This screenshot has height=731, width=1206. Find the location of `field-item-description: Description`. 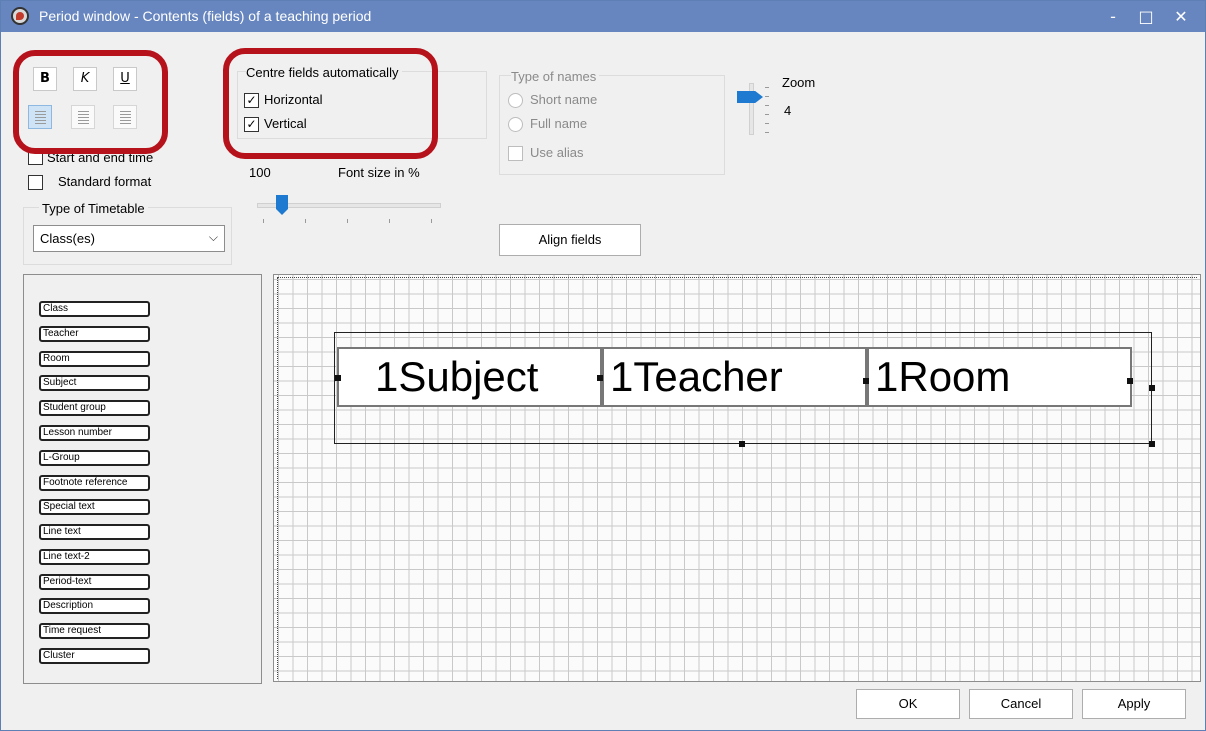

field-item-description: Description is located at coordinates (94, 606).